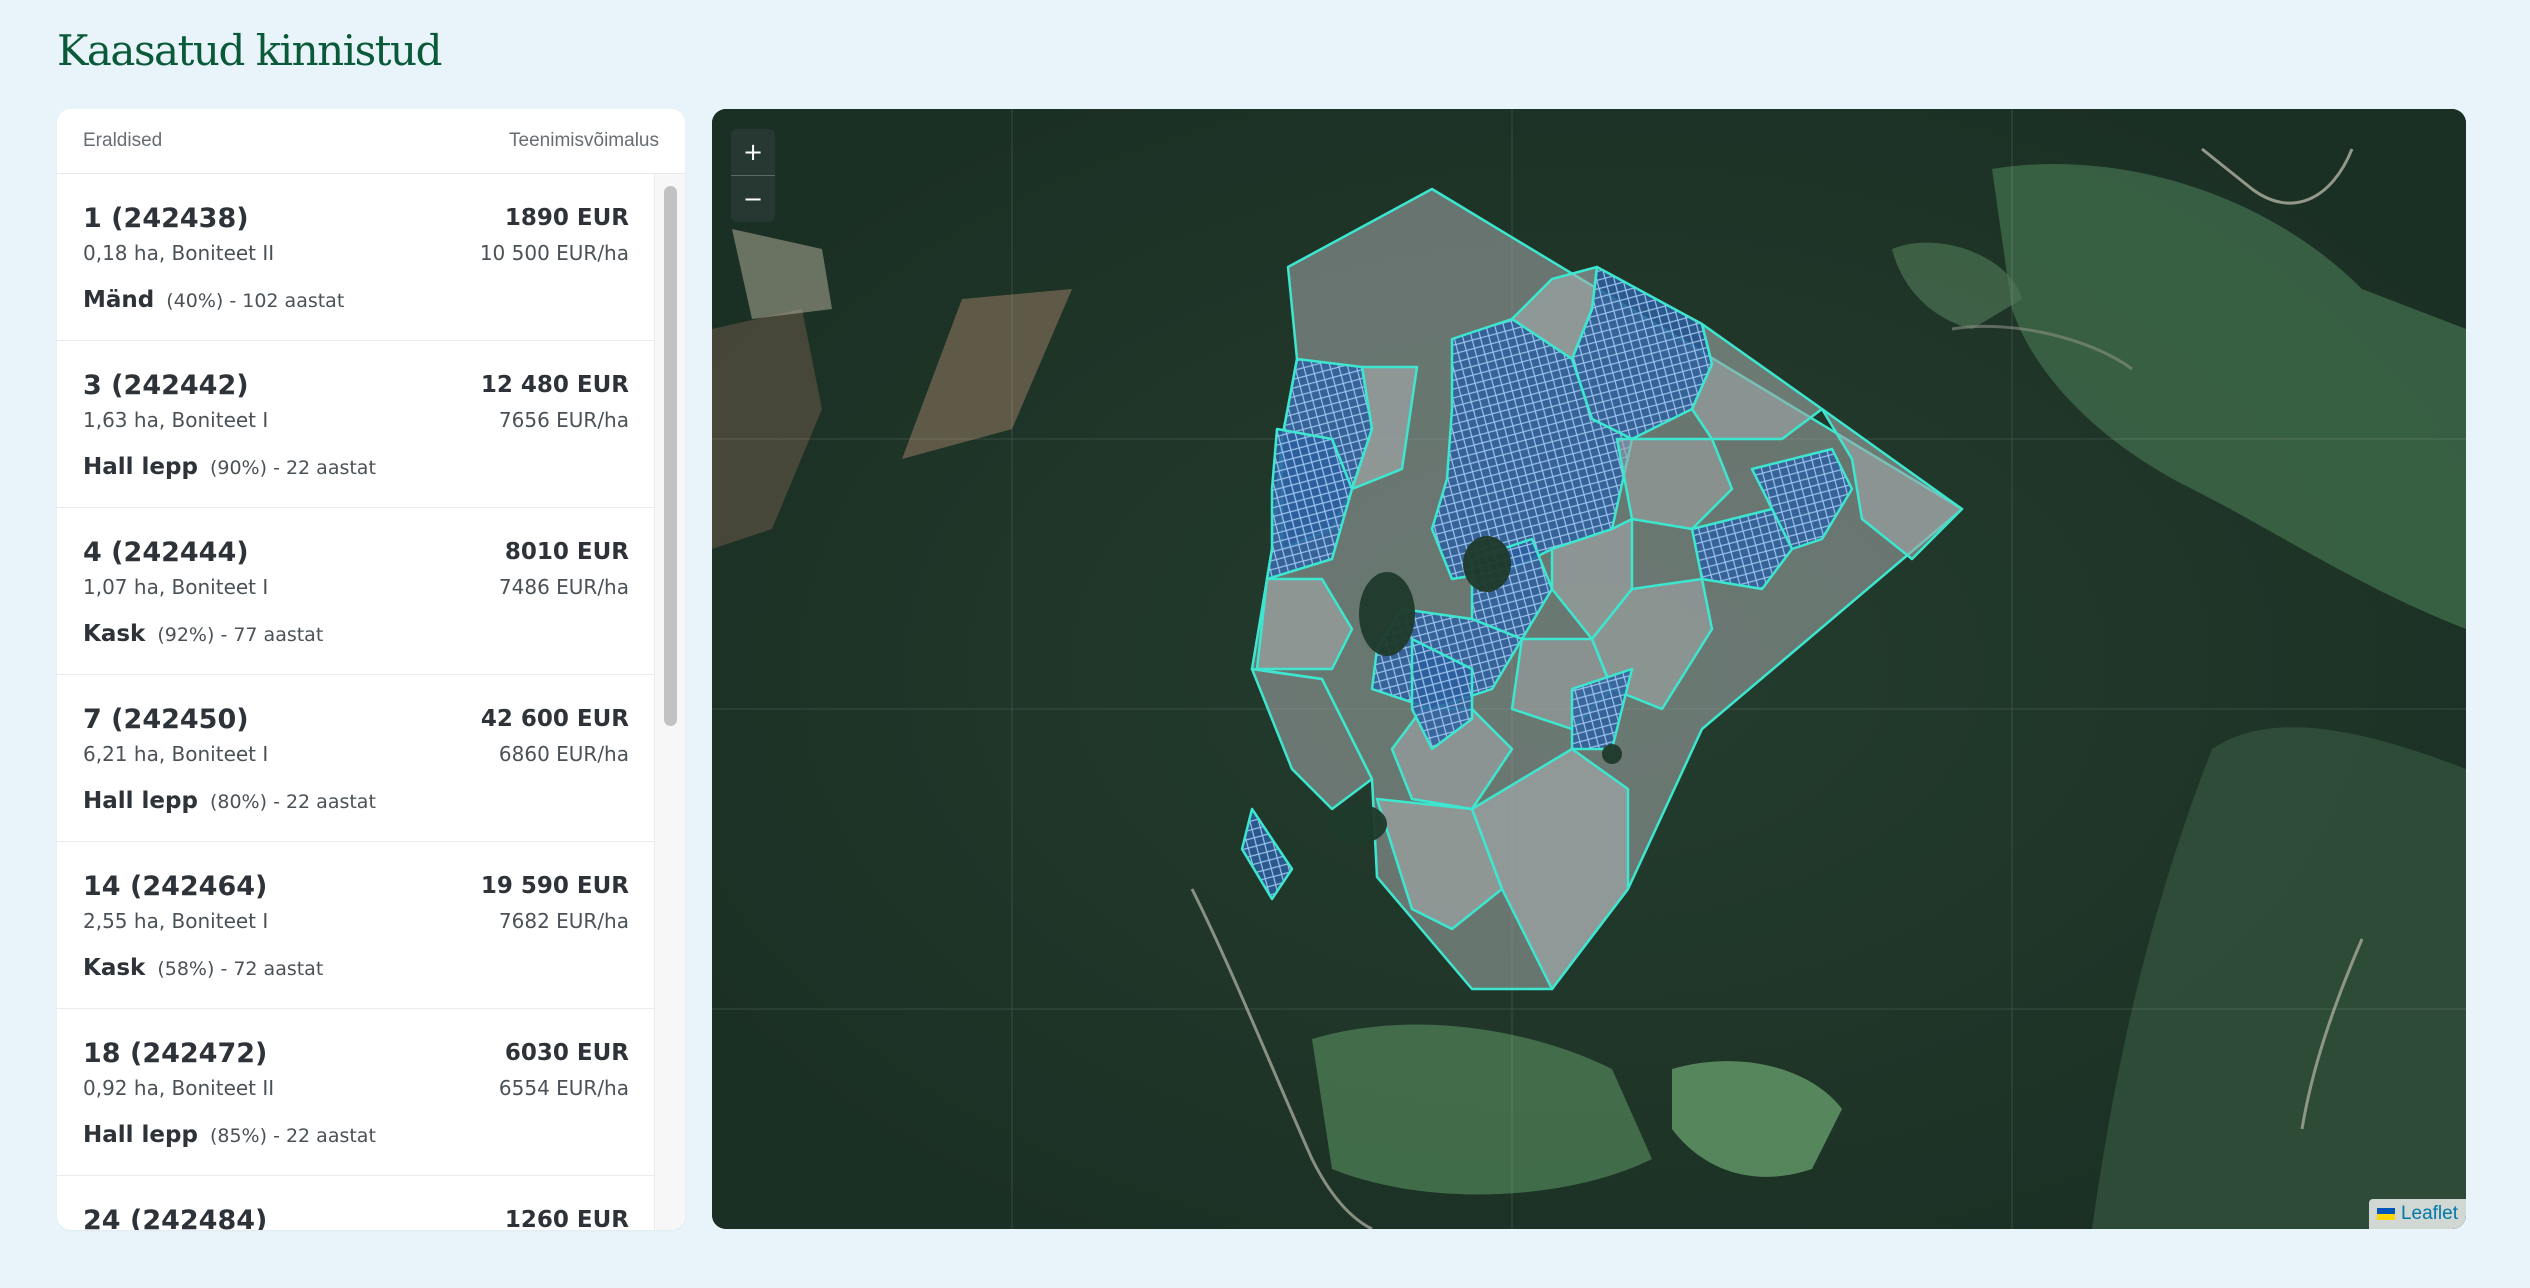 This screenshot has height=1288, width=2530. I want to click on list-header: Eraldised Teenimisvõimalus, so click(371, 141).